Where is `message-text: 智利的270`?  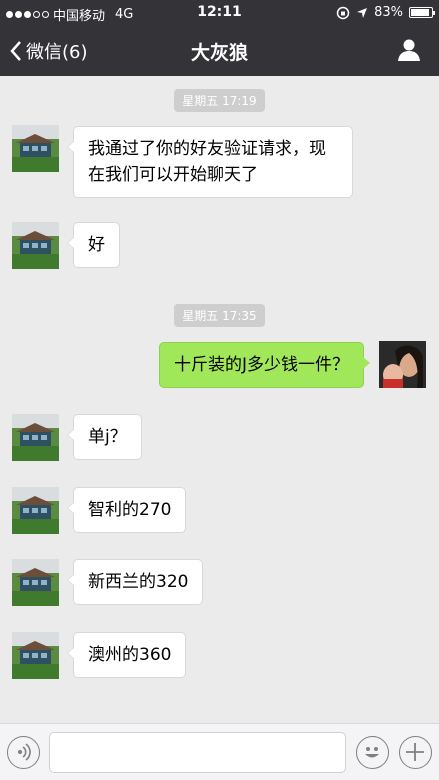
message-text: 智利的270 is located at coordinates (130, 510).